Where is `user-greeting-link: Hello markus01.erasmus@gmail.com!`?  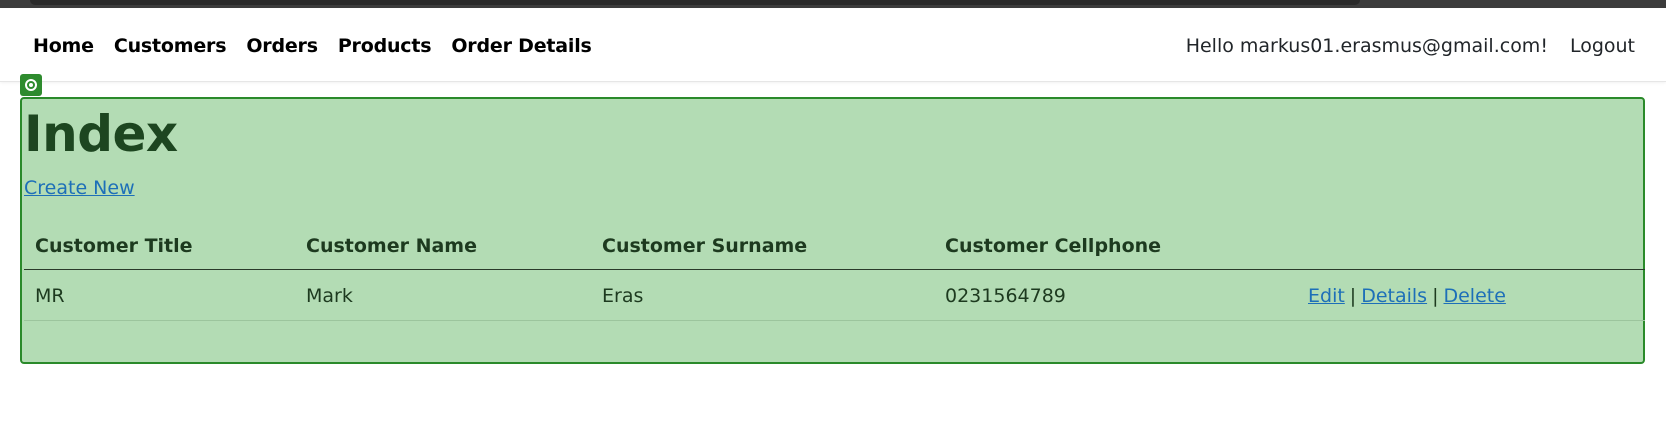
user-greeting-link: Hello markus01.erasmus@gmail.com! is located at coordinates (1367, 46).